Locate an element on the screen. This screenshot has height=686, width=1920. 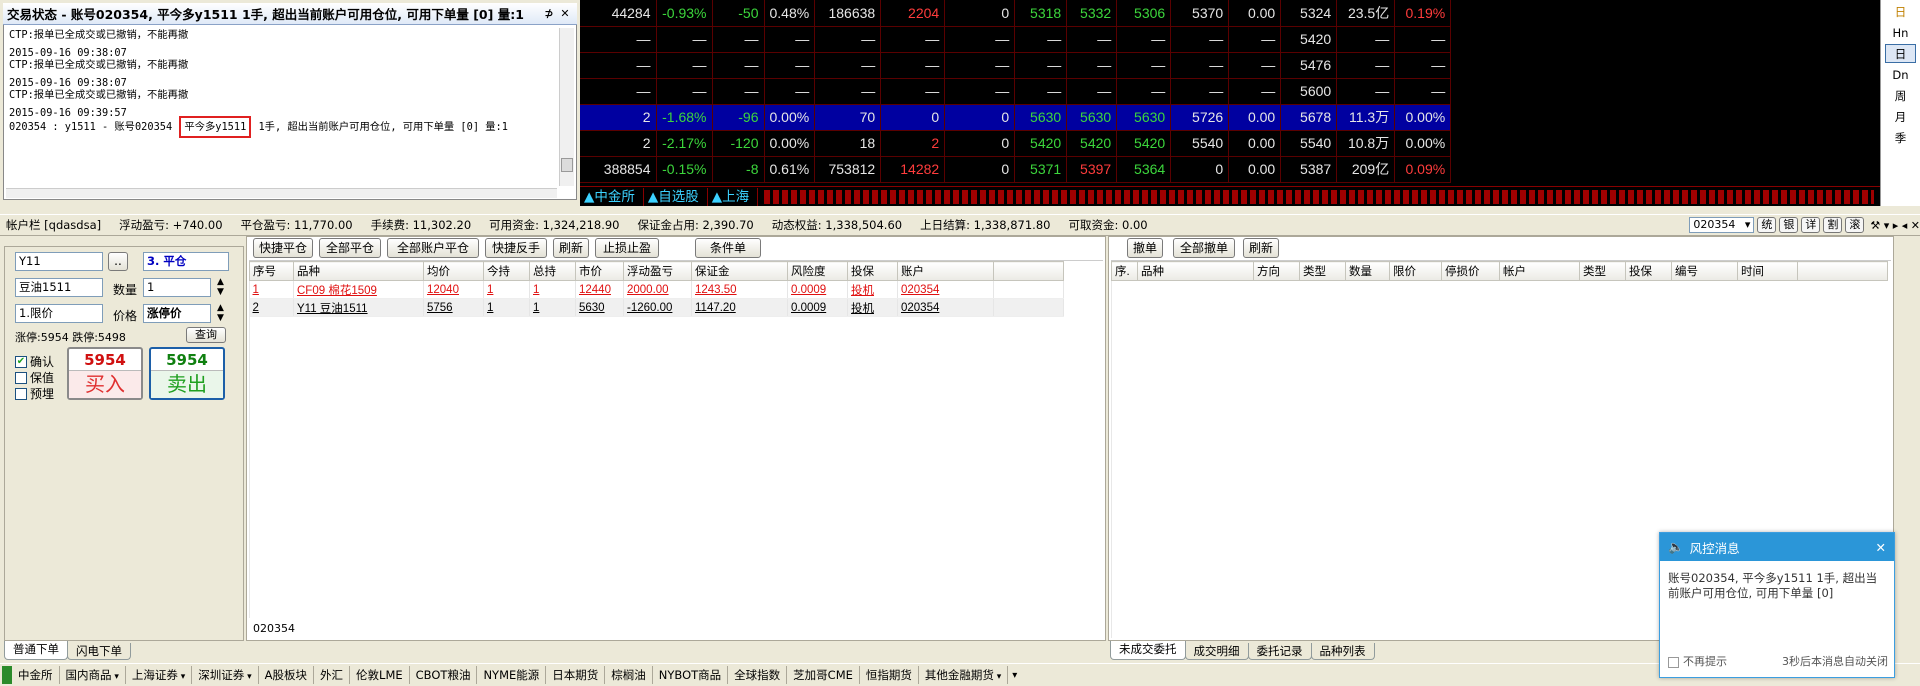
column-header: 时间 is located at coordinates (1767, 271).